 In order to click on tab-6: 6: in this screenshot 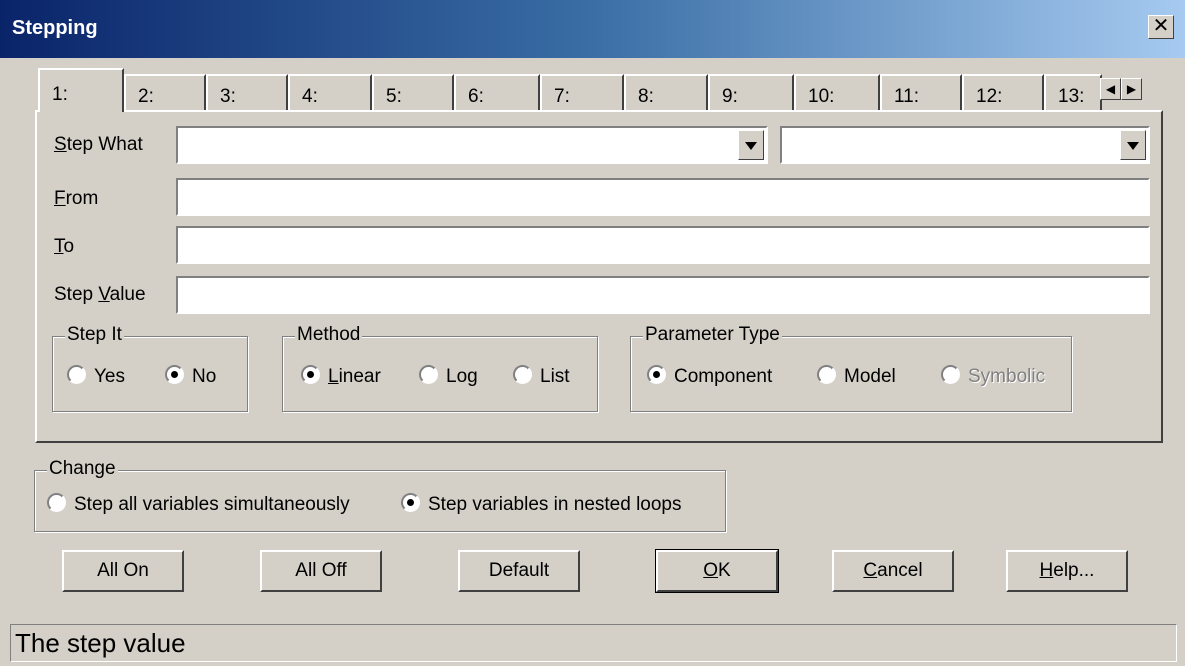, I will do `click(497, 93)`.